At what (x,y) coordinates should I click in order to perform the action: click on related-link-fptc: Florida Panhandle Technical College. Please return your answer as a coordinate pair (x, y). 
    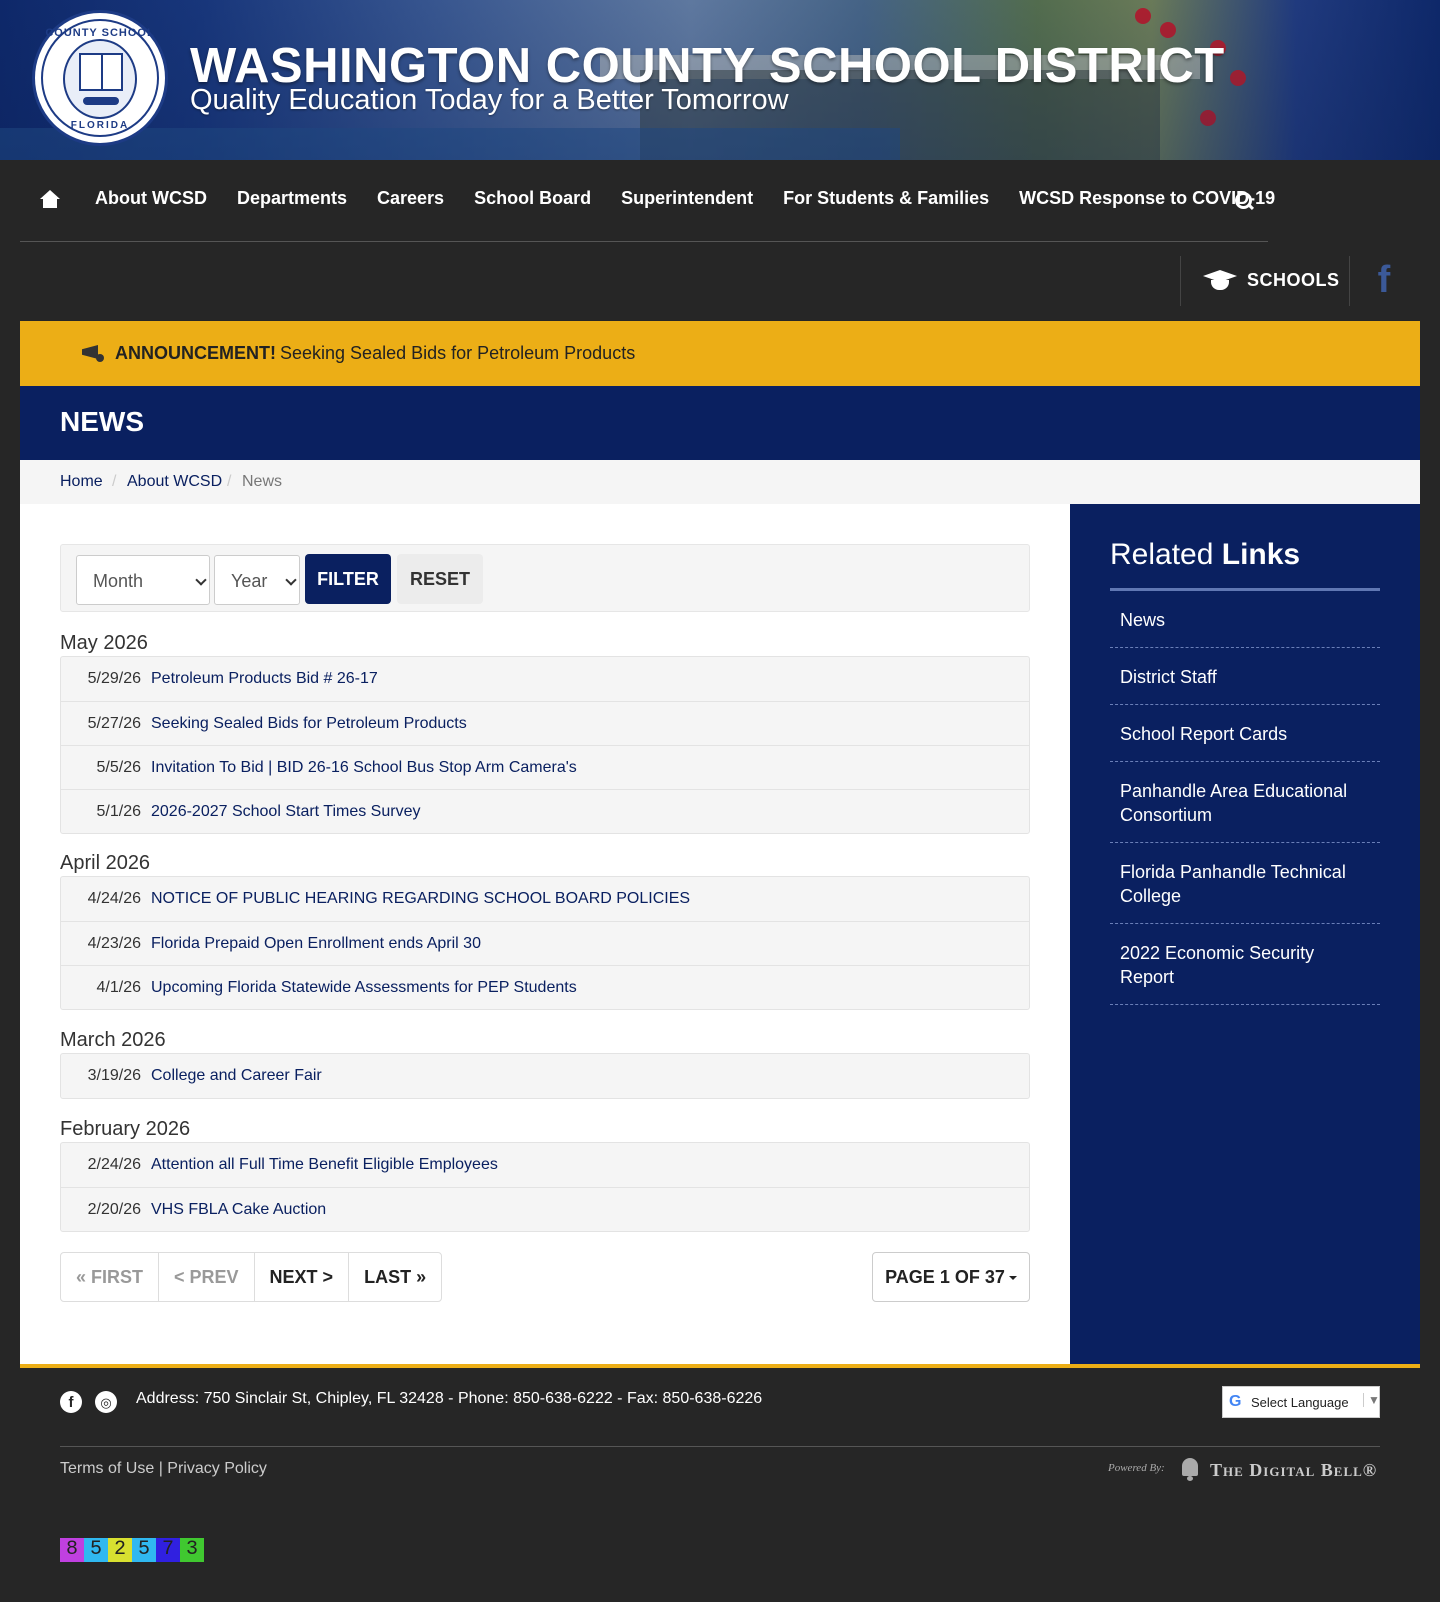
    Looking at the image, I should click on (1245, 883).